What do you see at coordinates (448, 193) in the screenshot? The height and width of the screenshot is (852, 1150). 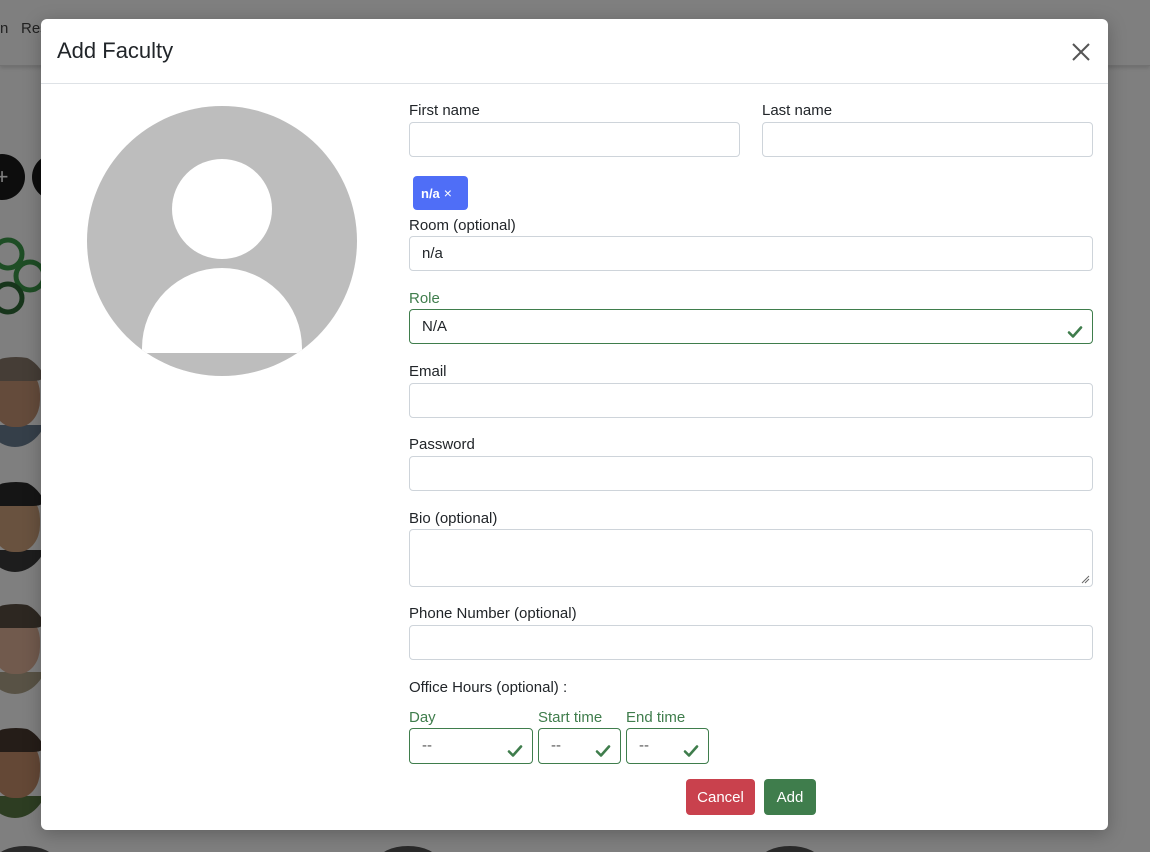 I see `remove-tag-icon: ×` at bounding box center [448, 193].